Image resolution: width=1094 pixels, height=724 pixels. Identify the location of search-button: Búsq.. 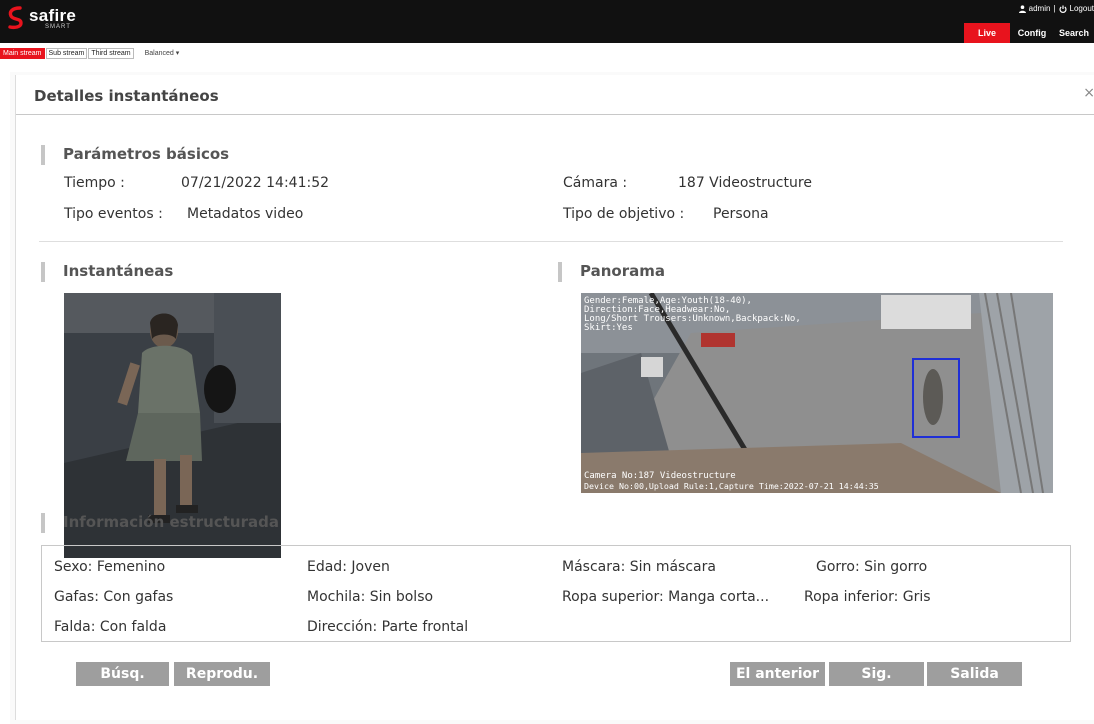
(122, 674).